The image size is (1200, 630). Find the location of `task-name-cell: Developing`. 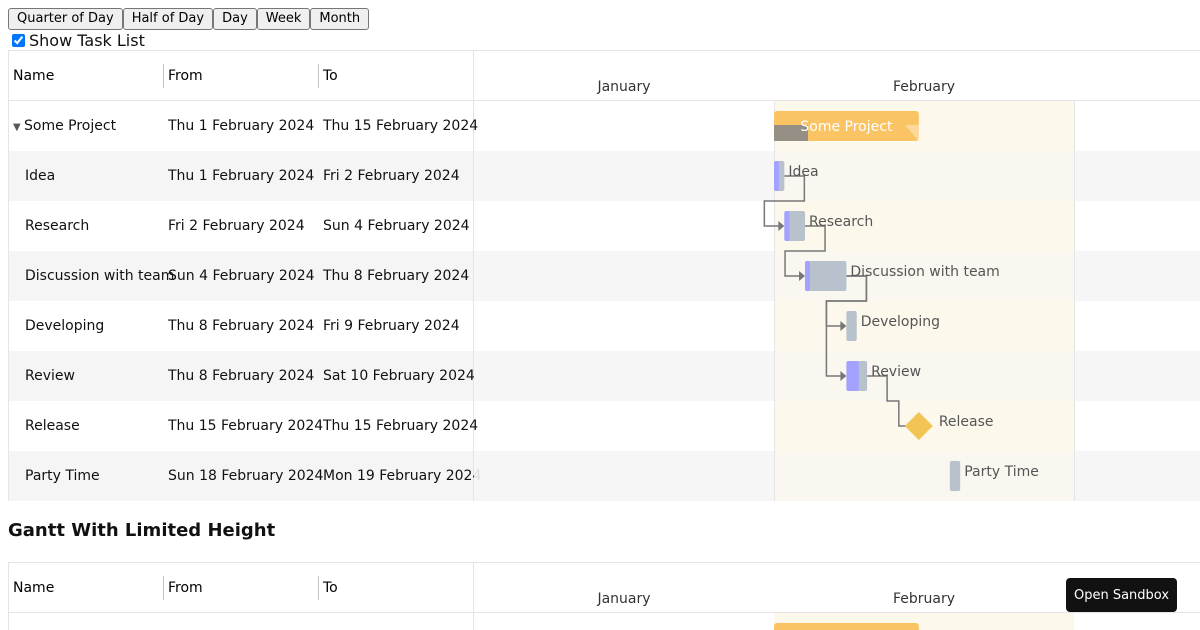

task-name-cell: Developing is located at coordinates (86, 326).